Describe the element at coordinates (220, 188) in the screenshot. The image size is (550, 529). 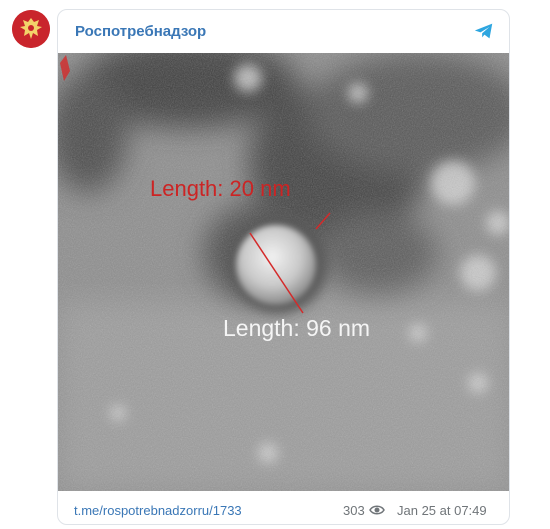
I see `measure-label-small: Length: 20 nm` at that location.